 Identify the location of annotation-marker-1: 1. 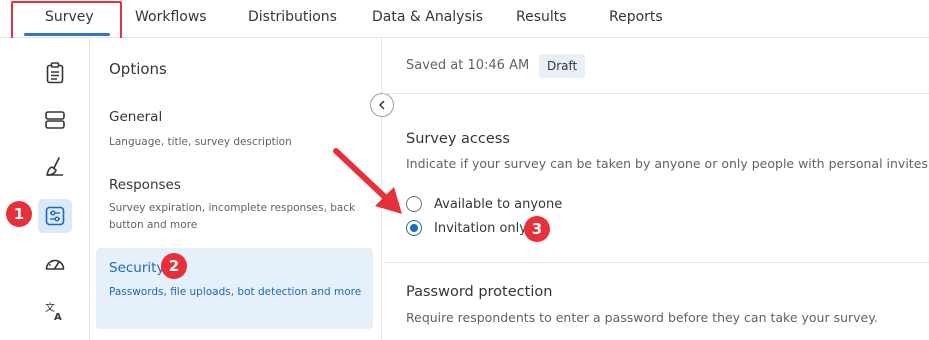
(19, 214).